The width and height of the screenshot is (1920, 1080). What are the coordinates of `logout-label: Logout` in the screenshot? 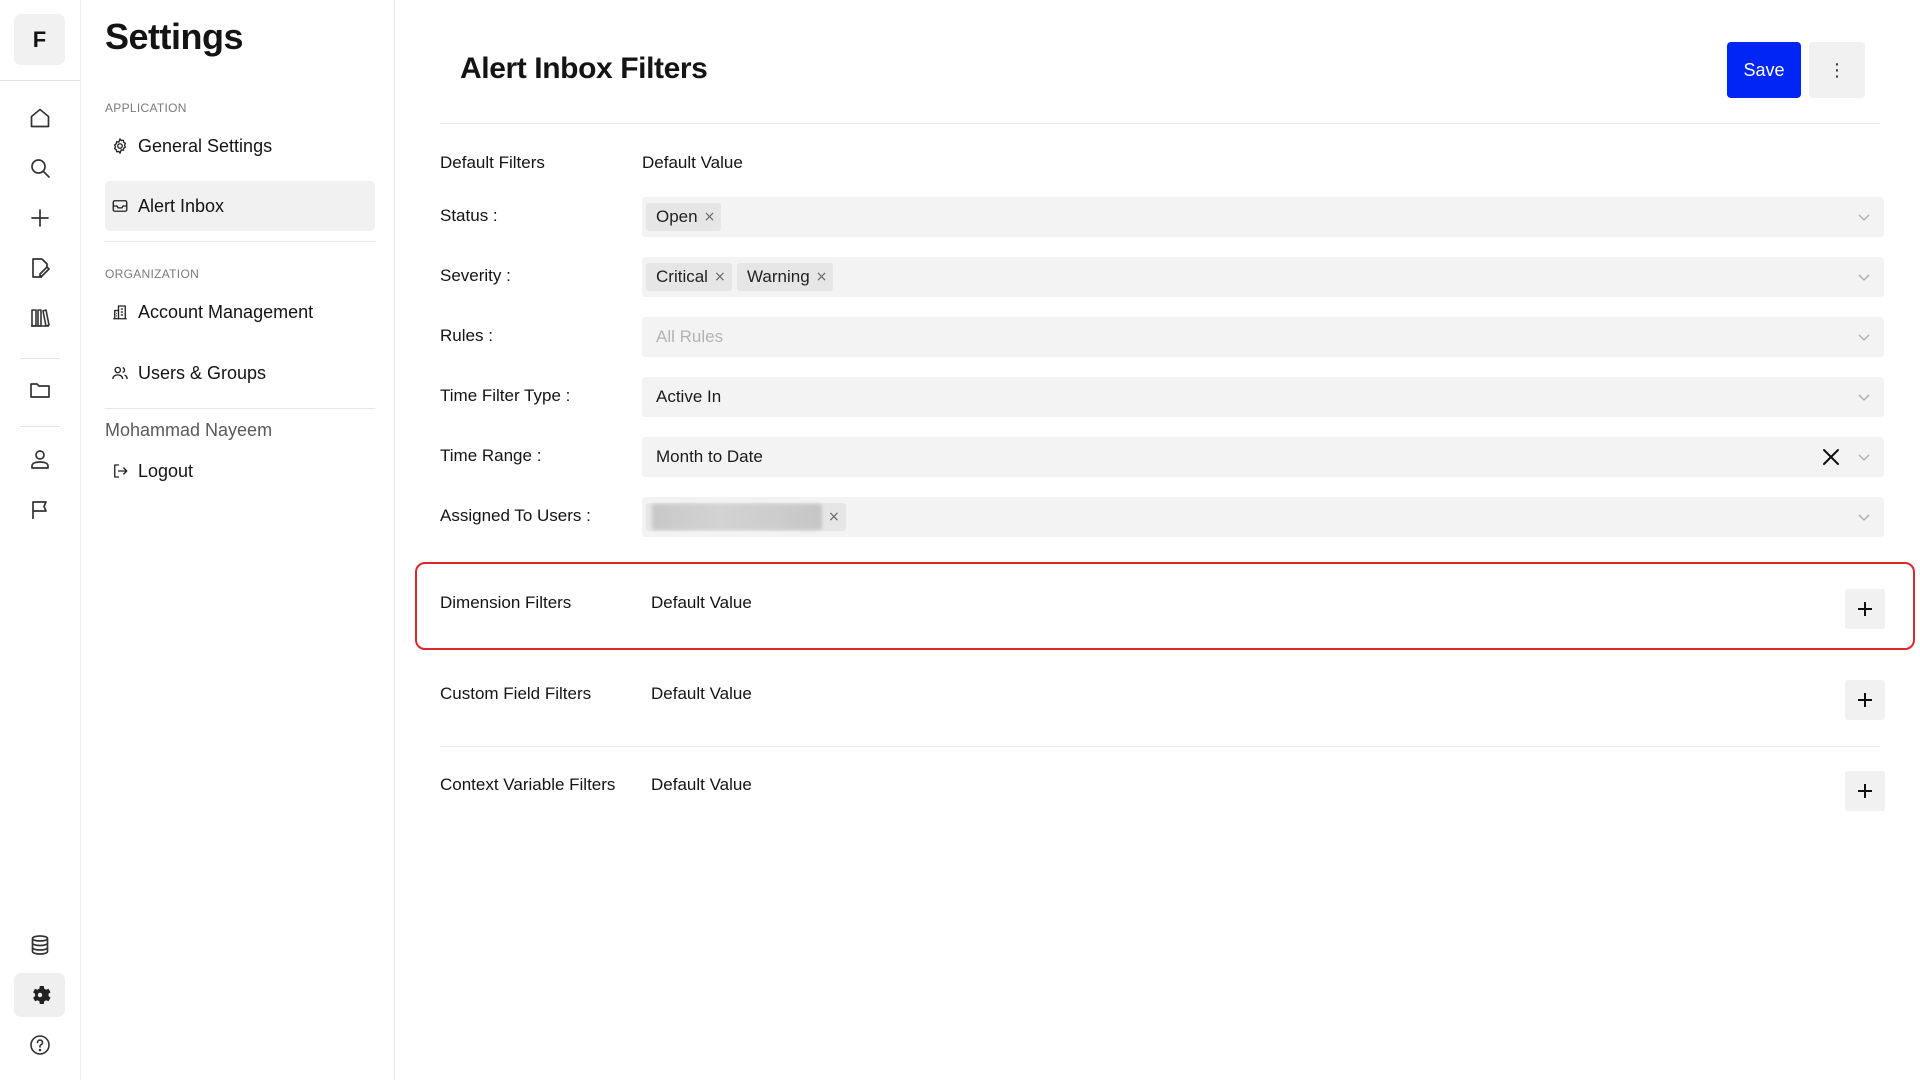 It's located at (166, 470).